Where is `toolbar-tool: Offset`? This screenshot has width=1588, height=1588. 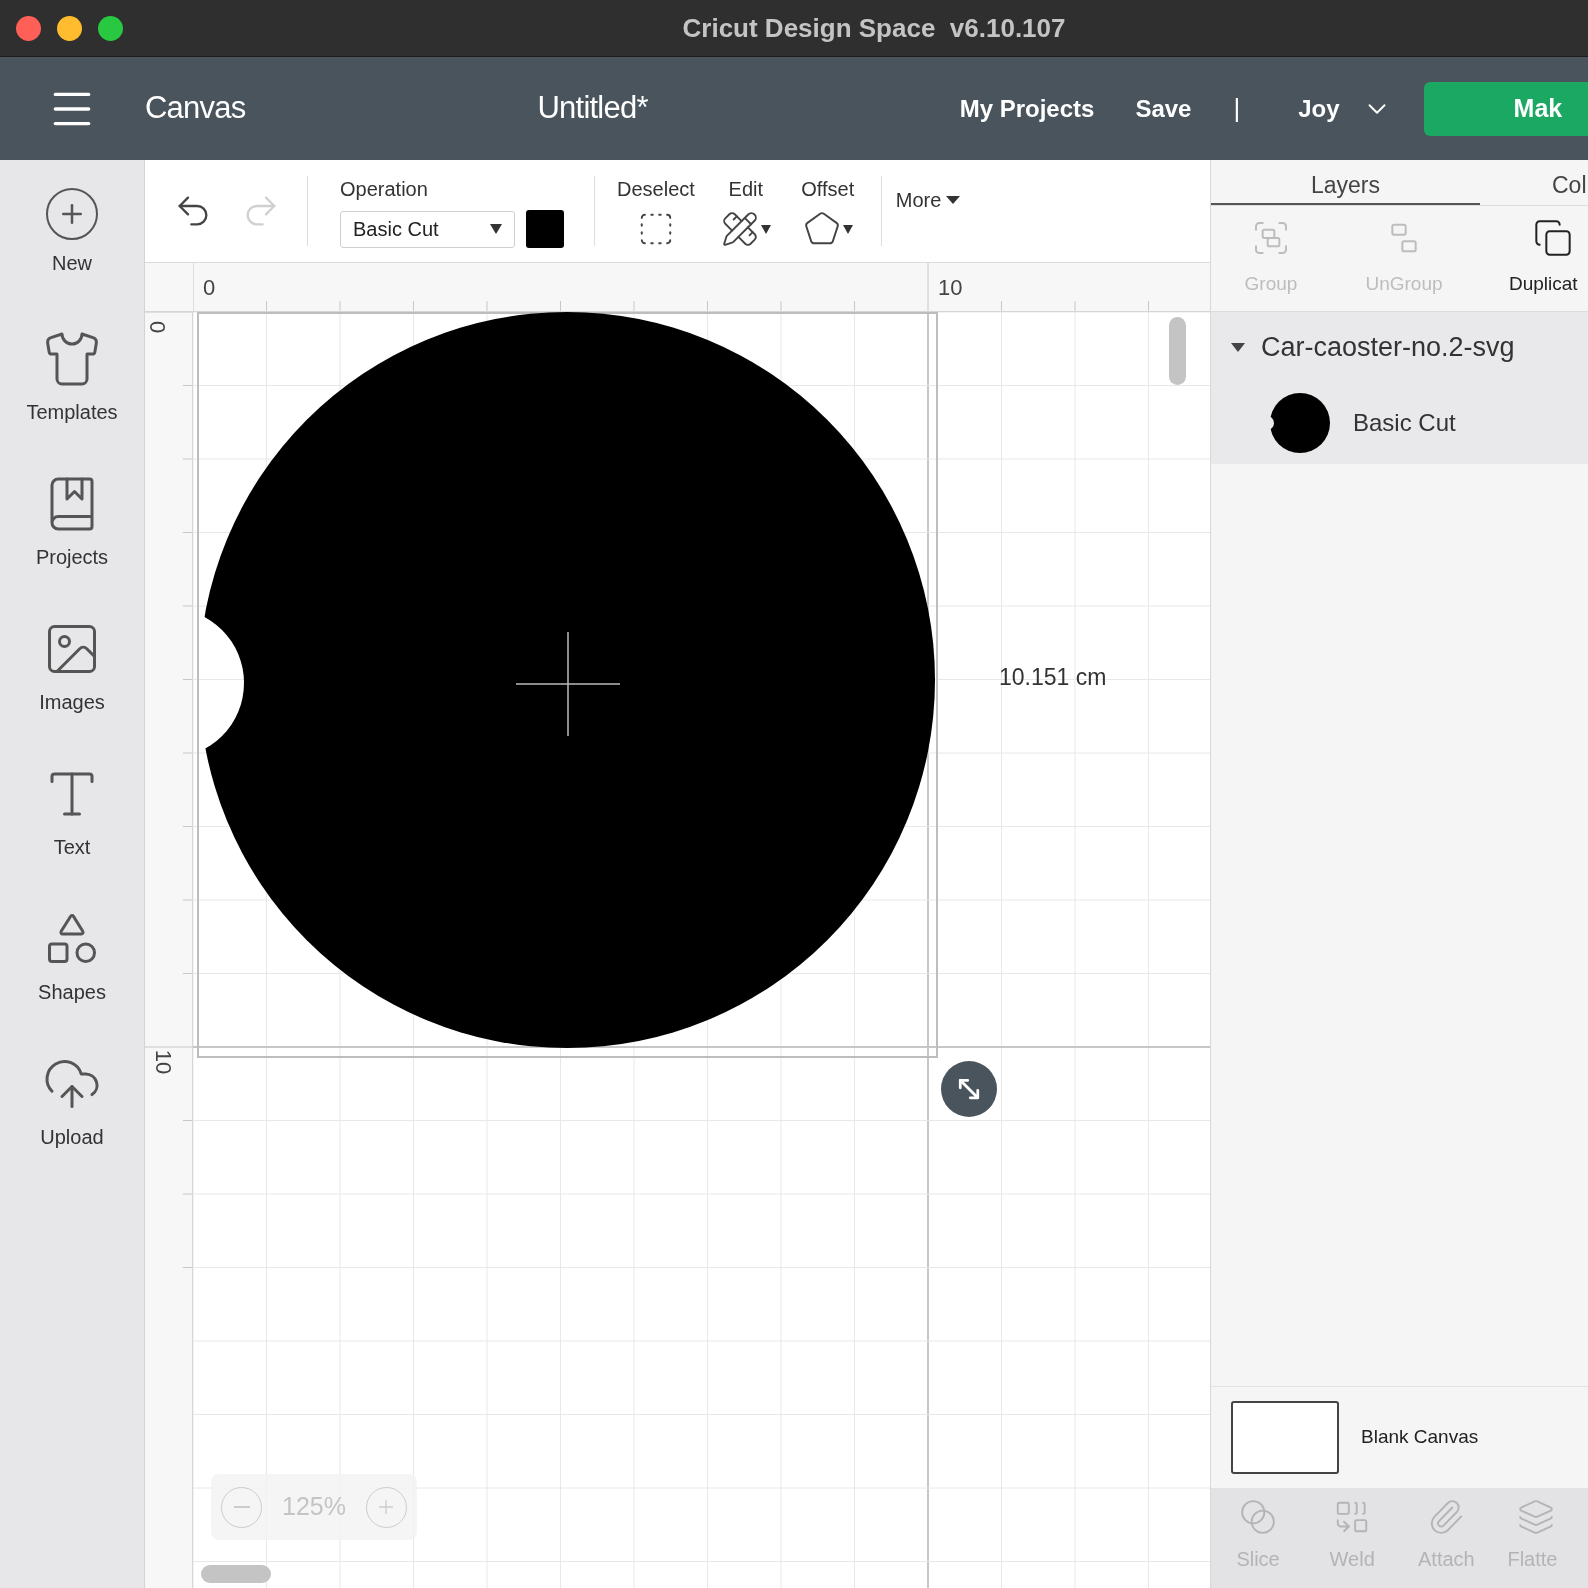
toolbar-tool: Offset is located at coordinates (827, 211).